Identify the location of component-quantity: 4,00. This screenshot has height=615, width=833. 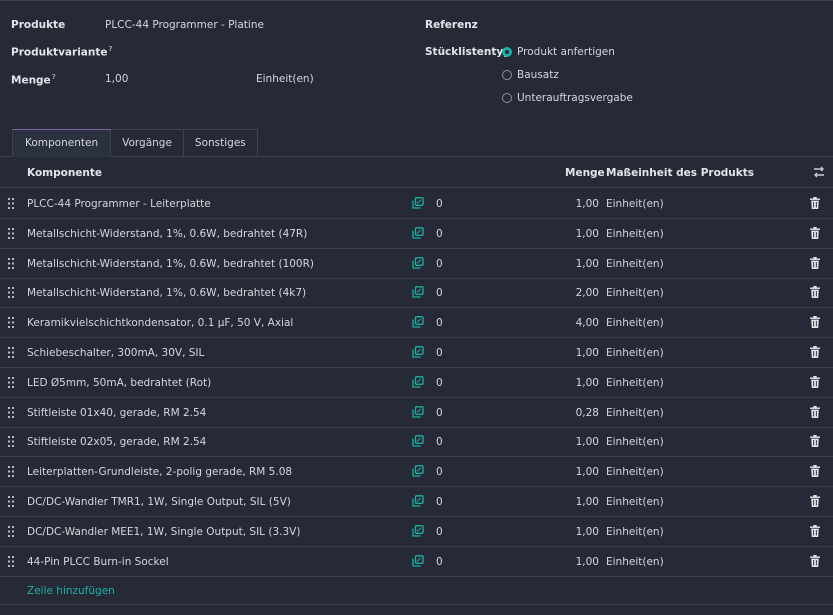
(569, 323).